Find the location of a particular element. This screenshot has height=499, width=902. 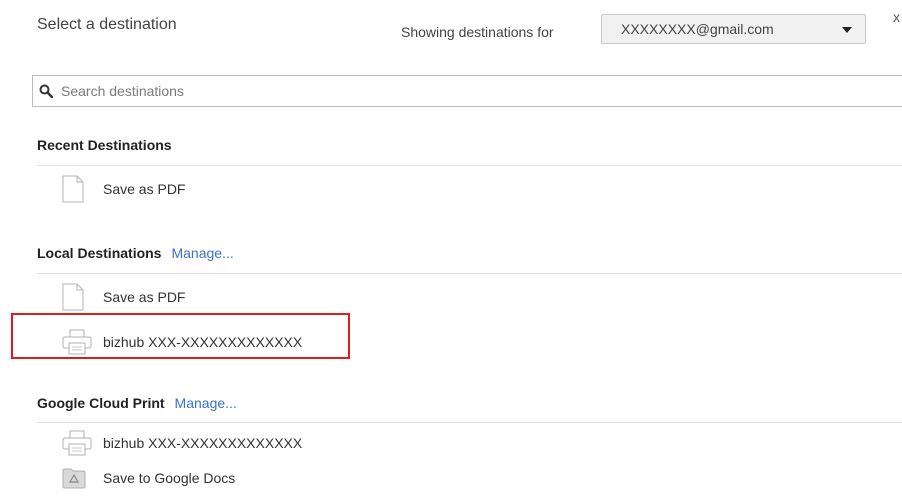

destination-label: Save to Google Docs is located at coordinates (169, 478).